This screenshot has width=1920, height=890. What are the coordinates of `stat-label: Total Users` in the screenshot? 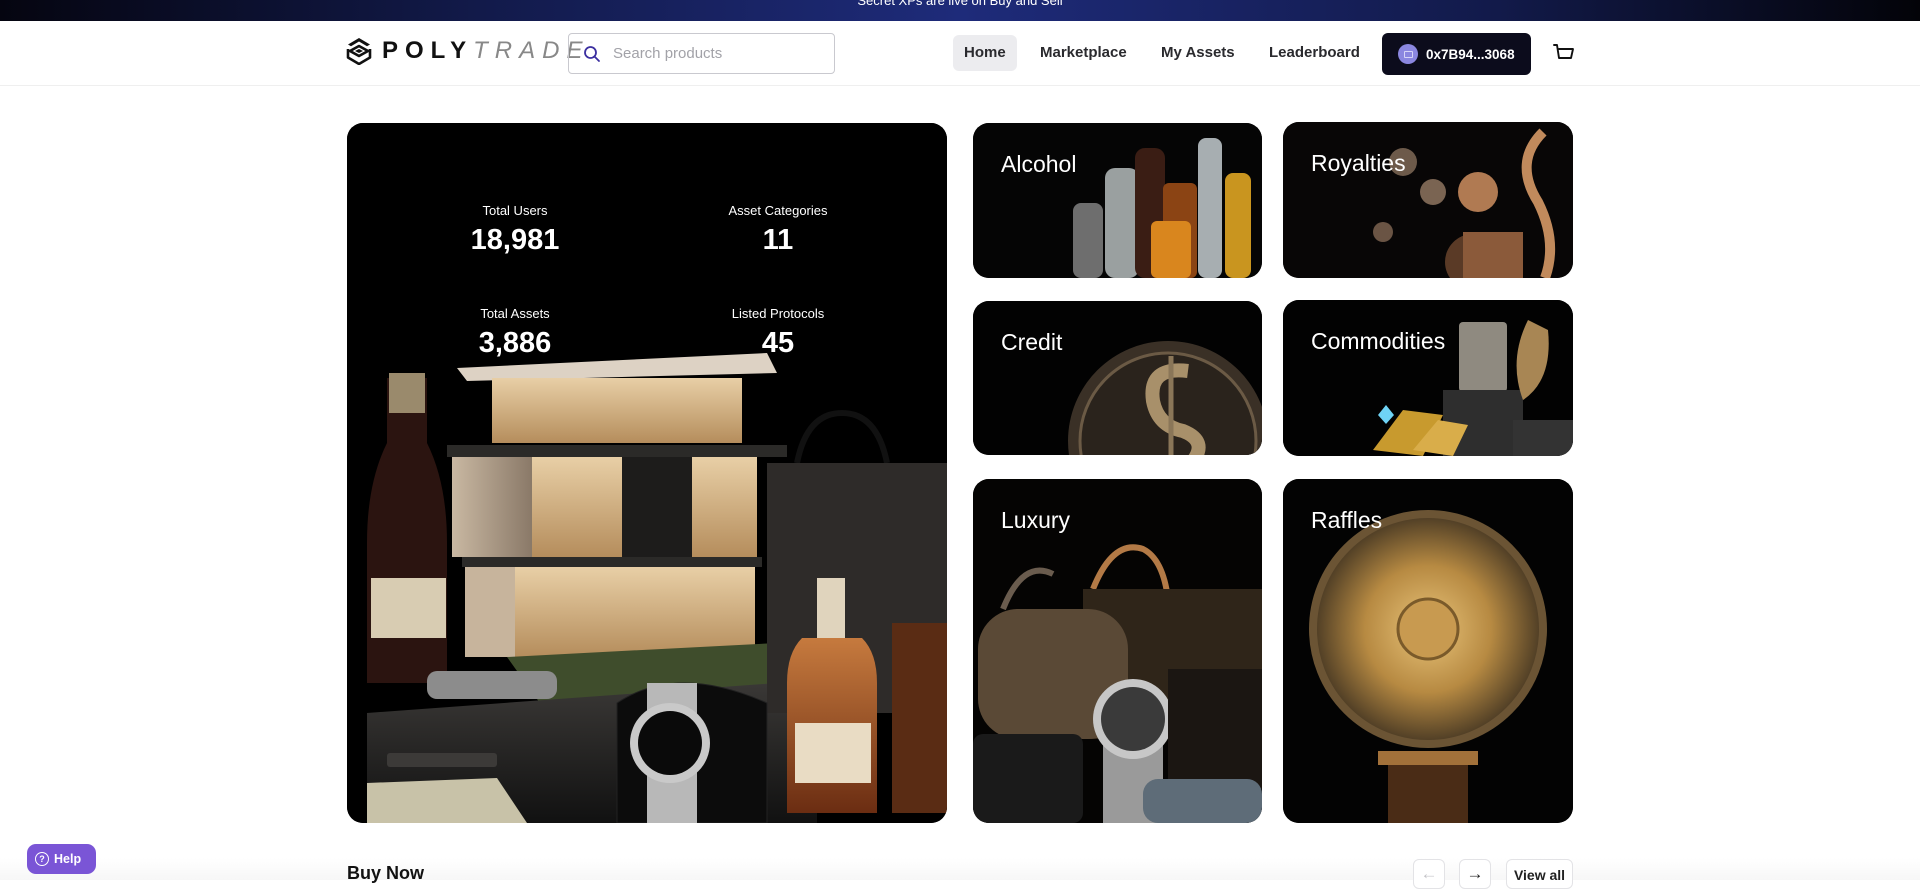 It's located at (515, 210).